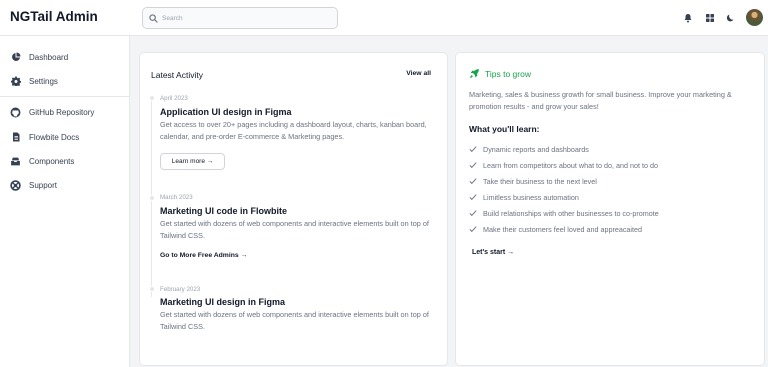 This screenshot has width=768, height=367. What do you see at coordinates (65, 96) in the screenshot?
I see `sidebar-divider` at bounding box center [65, 96].